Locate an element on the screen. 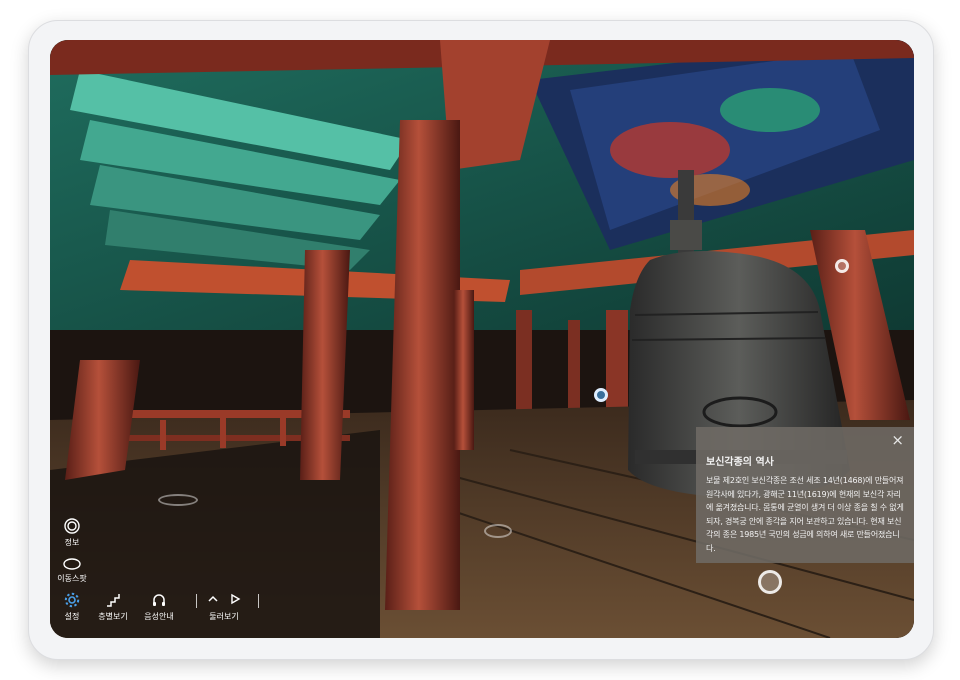  info-button: 정보 is located at coordinates (72, 533).